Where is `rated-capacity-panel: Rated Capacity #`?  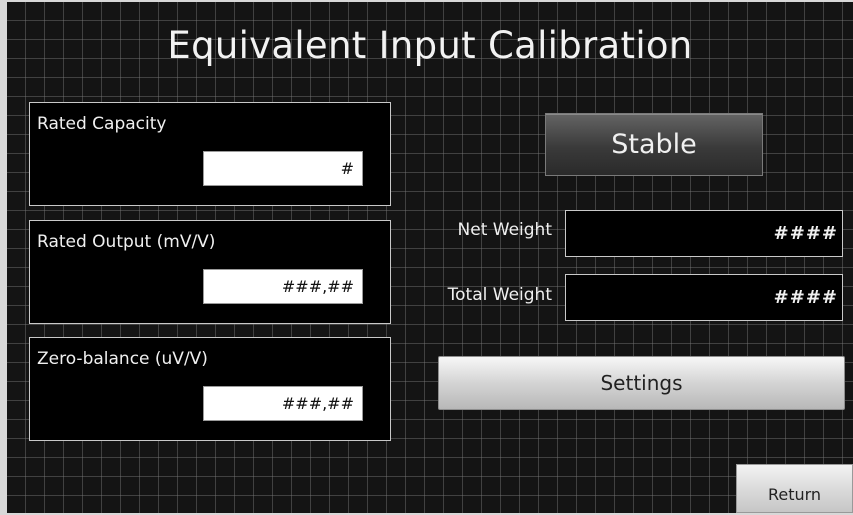
rated-capacity-panel: Rated Capacity # is located at coordinates (210, 154).